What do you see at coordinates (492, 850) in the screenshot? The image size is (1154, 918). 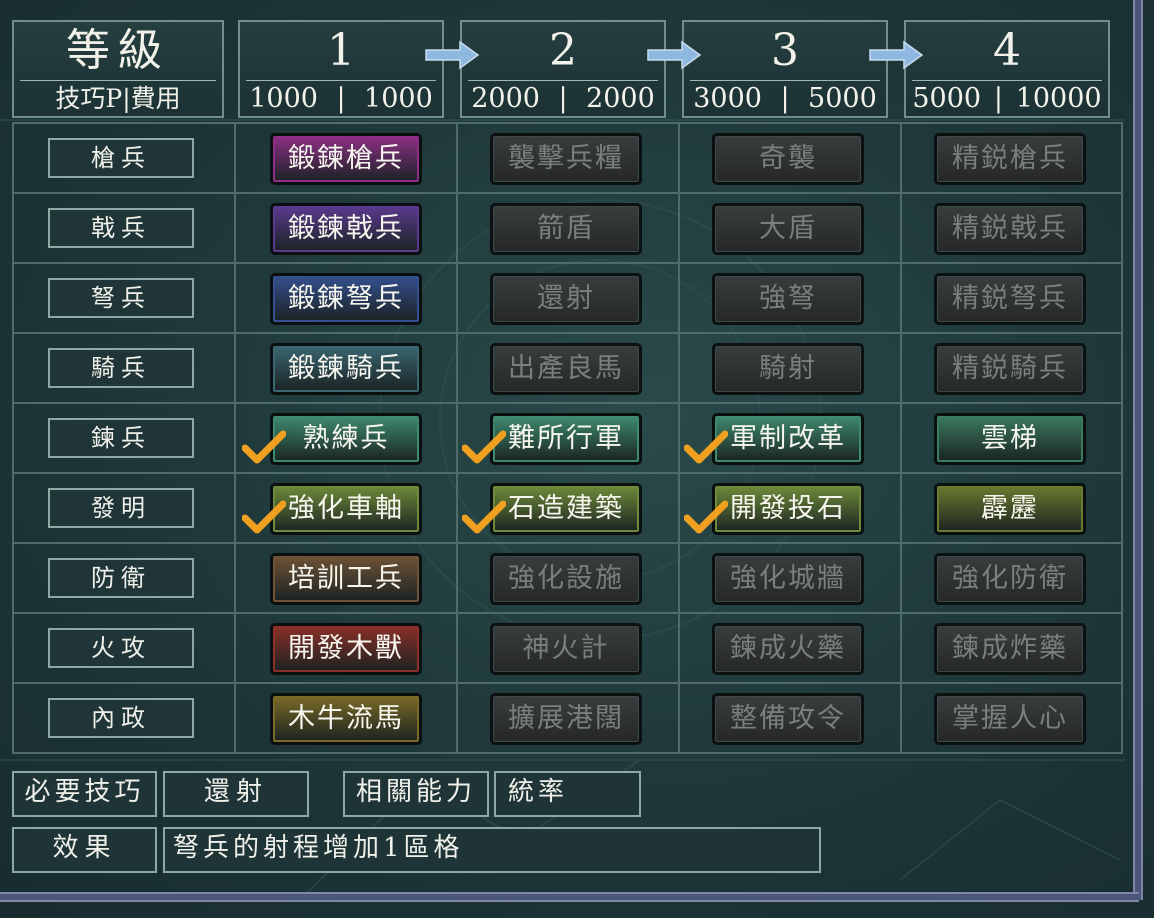 I see `effect-description: 弩兵的射程增加1區格` at bounding box center [492, 850].